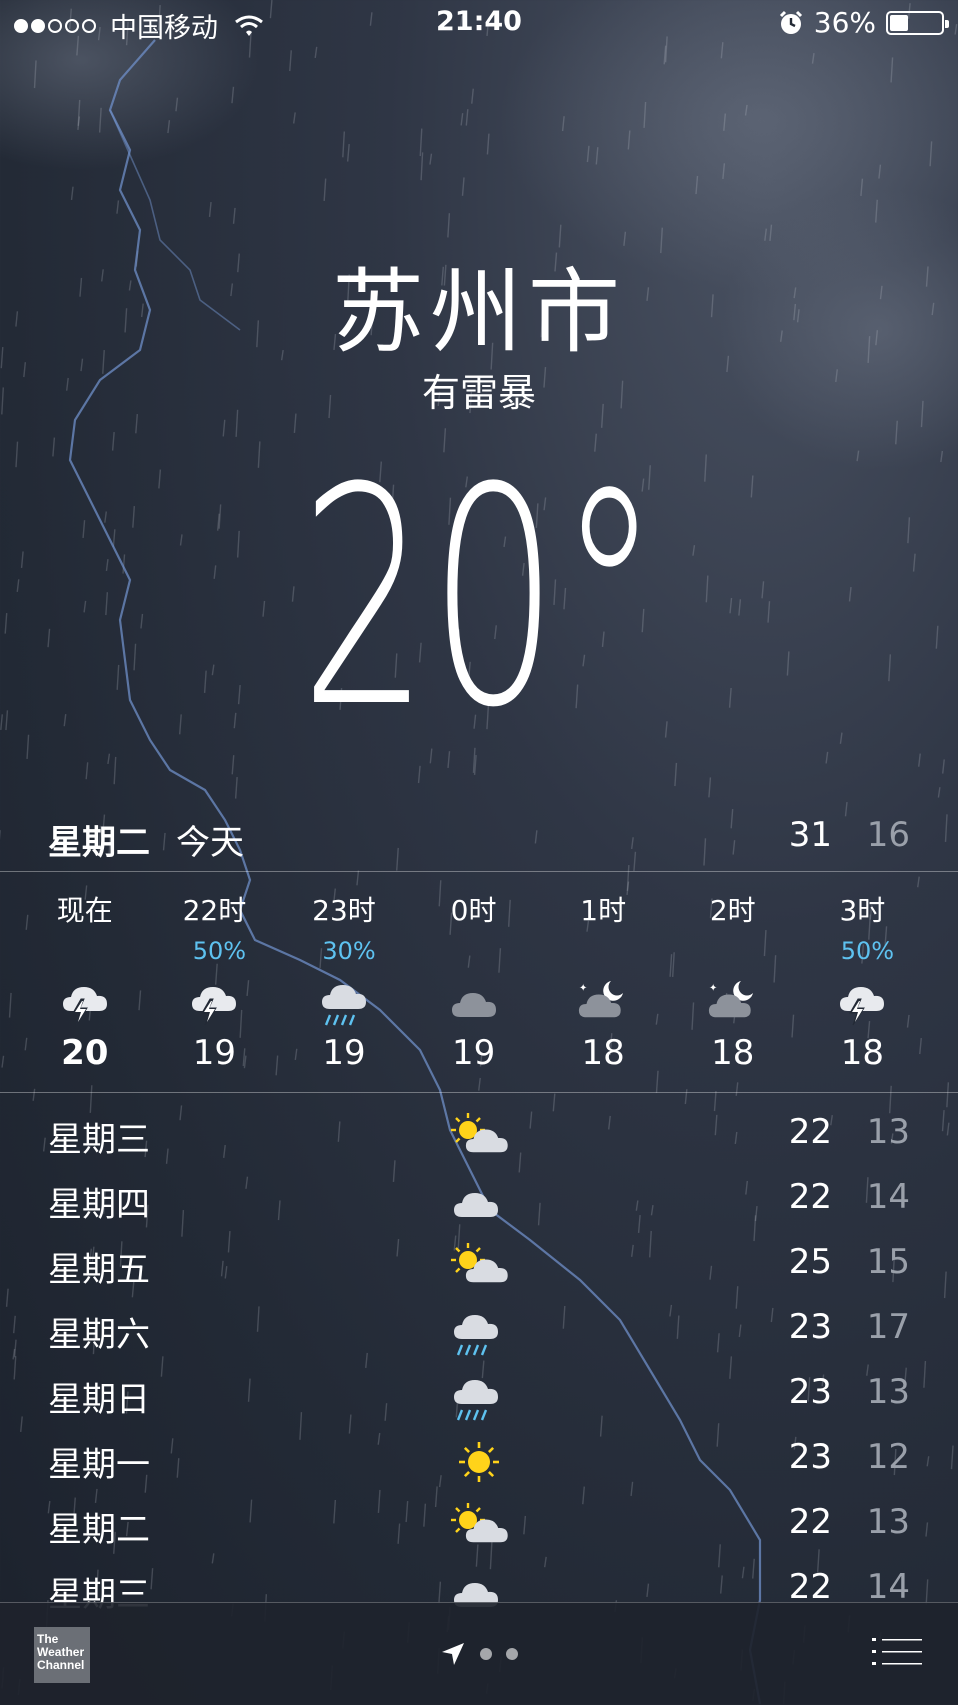 The image size is (958, 1705). Describe the element at coordinates (344, 909) in the screenshot. I see `hour-label: 23时` at that location.